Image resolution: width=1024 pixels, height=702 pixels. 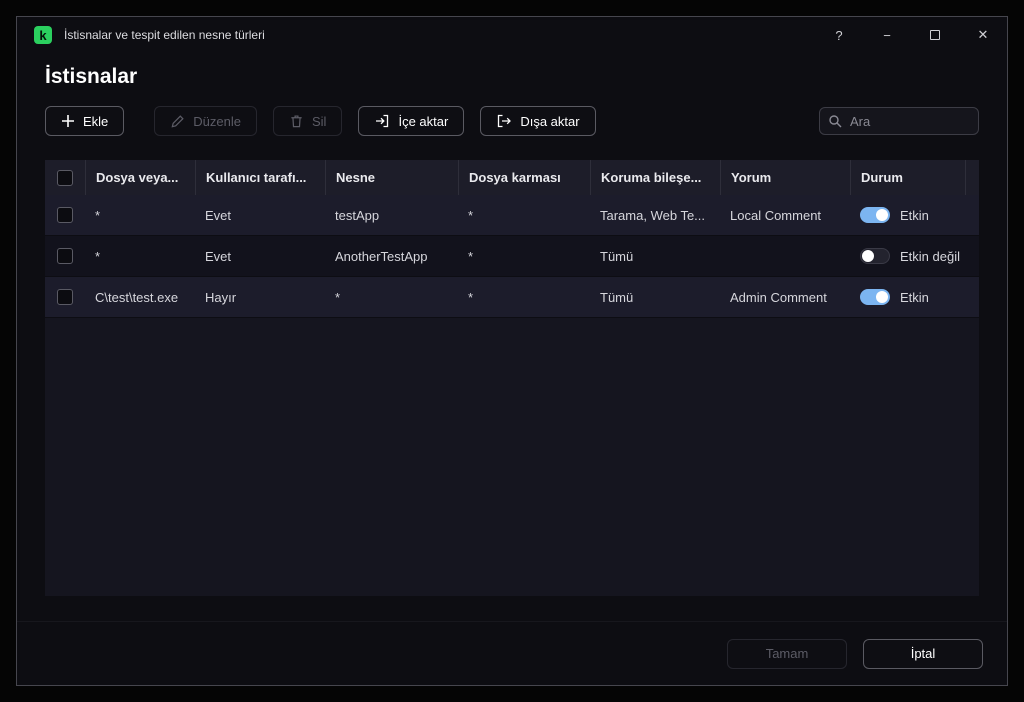 I want to click on cell-comment: Local Comment, so click(x=776, y=215).